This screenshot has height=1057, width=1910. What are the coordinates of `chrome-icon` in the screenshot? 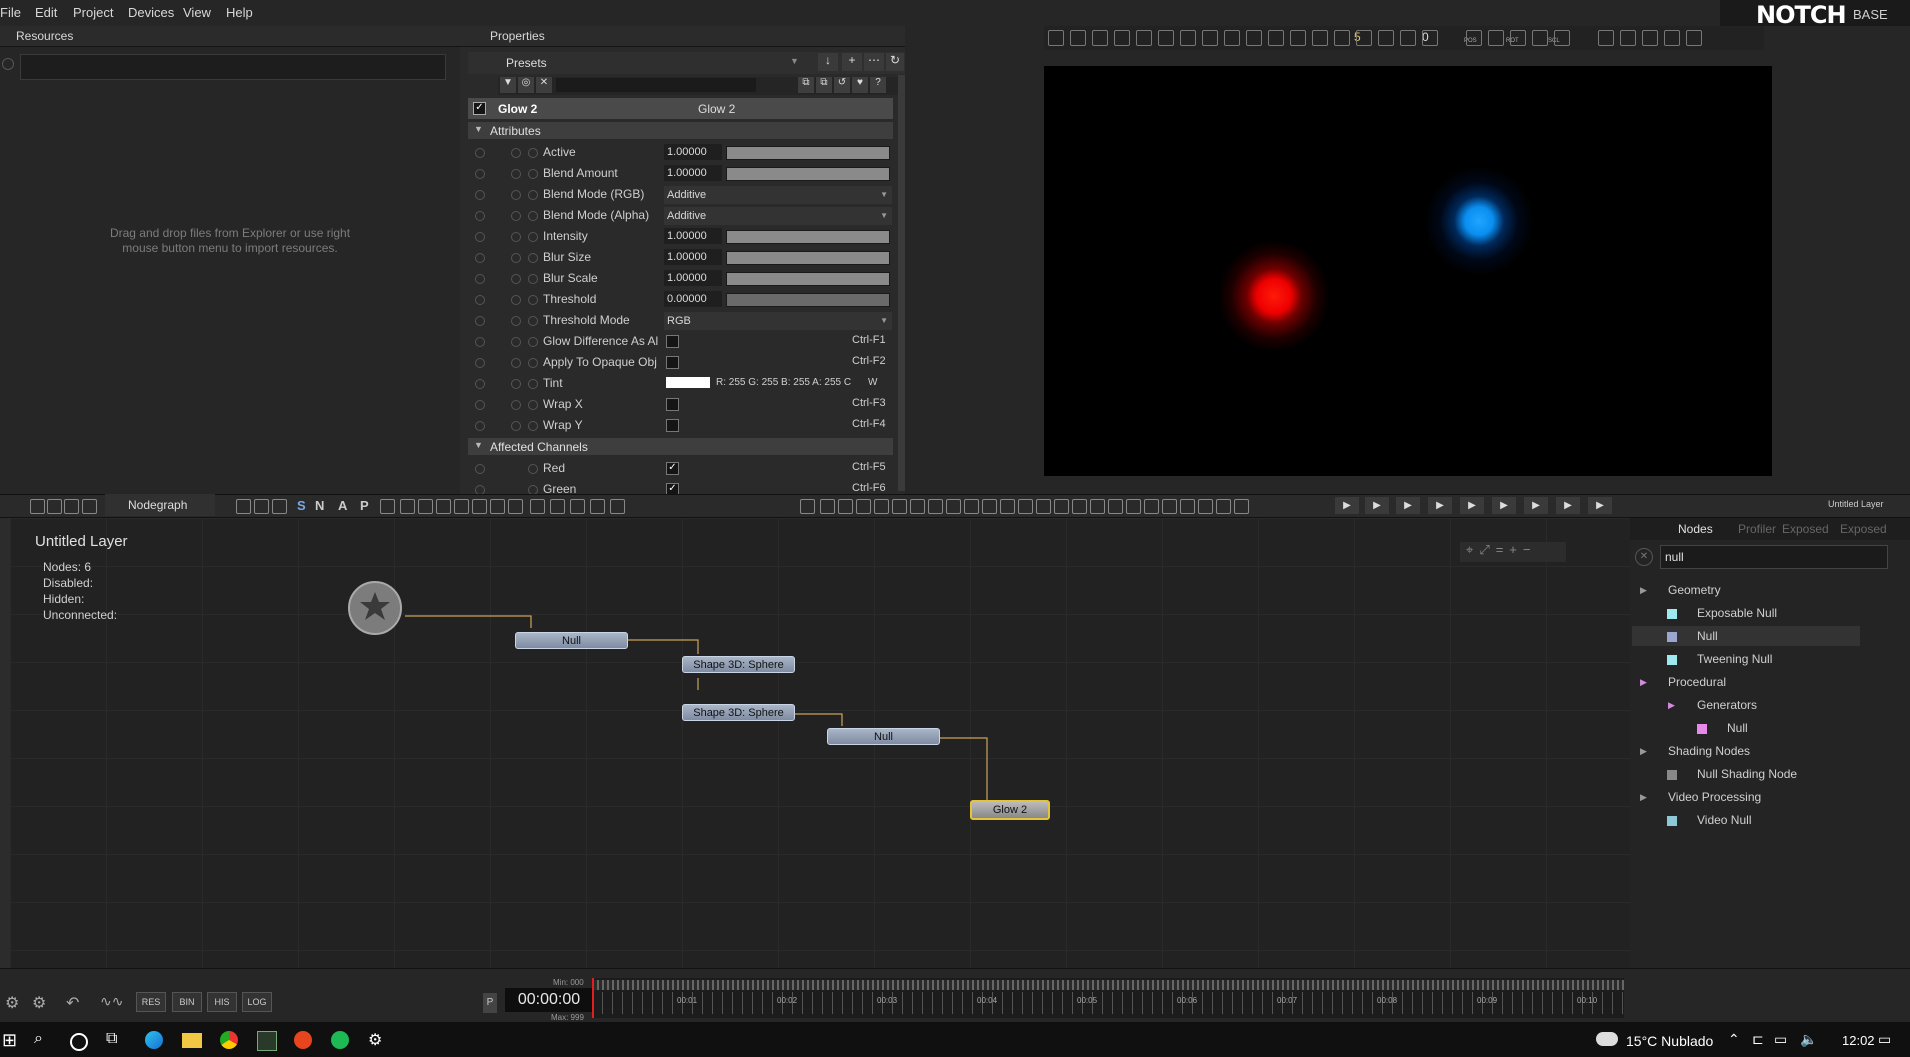 It's located at (229, 1040).